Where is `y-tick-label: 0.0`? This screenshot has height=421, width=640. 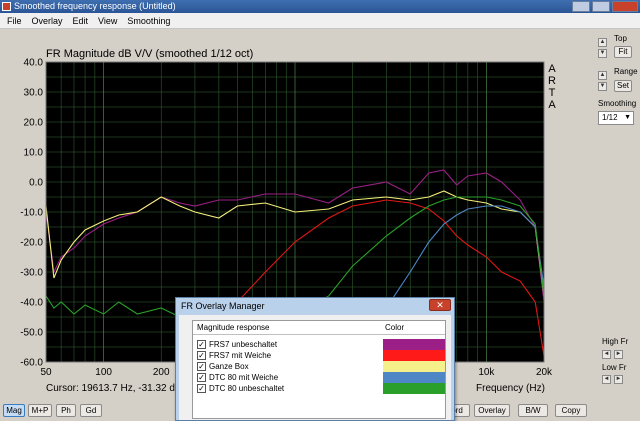
y-tick-label: 0.0 is located at coordinates (36, 183).